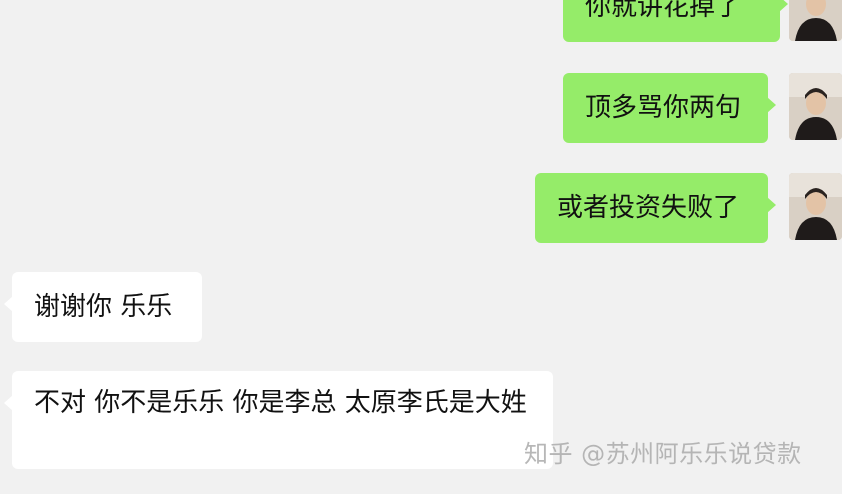  I want to click on watermark: 知乎 @苏州阿乐乐说贷款, so click(663, 454).